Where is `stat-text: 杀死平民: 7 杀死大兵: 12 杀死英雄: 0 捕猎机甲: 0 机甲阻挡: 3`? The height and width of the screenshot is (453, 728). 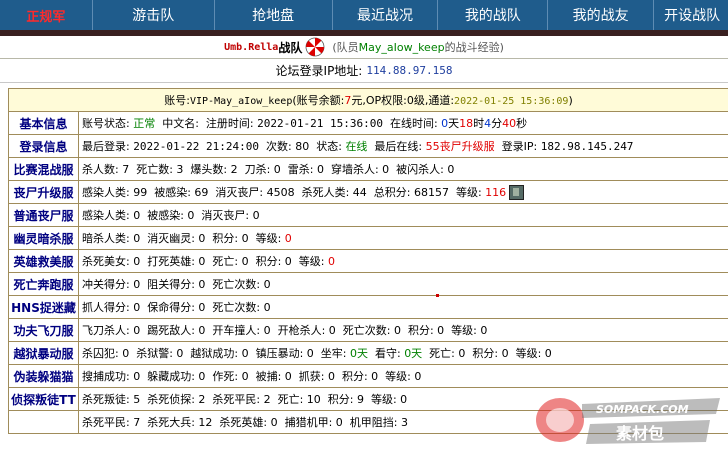 stat-text: 杀死平民: 7 杀死大兵: 12 杀死英雄: 0 捕猎机甲: 0 机甲阻挡: 3 is located at coordinates (245, 422).